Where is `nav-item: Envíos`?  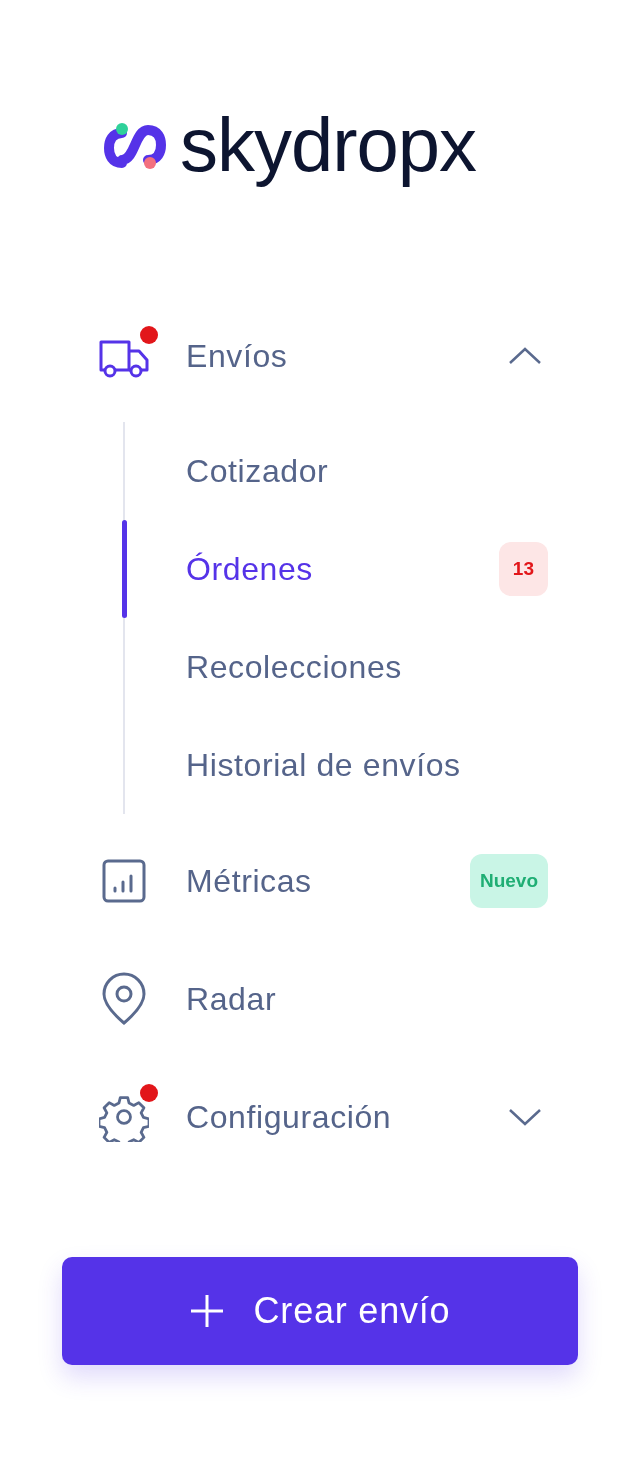
nav-item: Envíos is located at coordinates (323, 356).